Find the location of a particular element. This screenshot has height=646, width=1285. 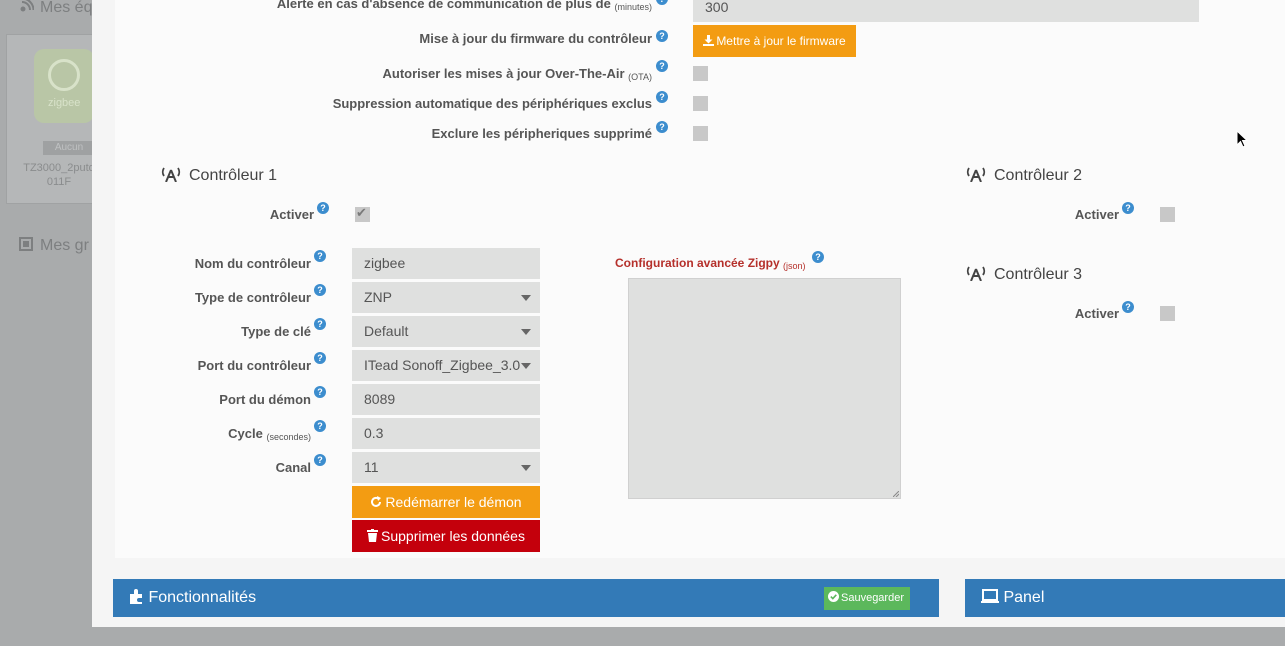

background-section-title: Mes éq is located at coordinates (55, 8).